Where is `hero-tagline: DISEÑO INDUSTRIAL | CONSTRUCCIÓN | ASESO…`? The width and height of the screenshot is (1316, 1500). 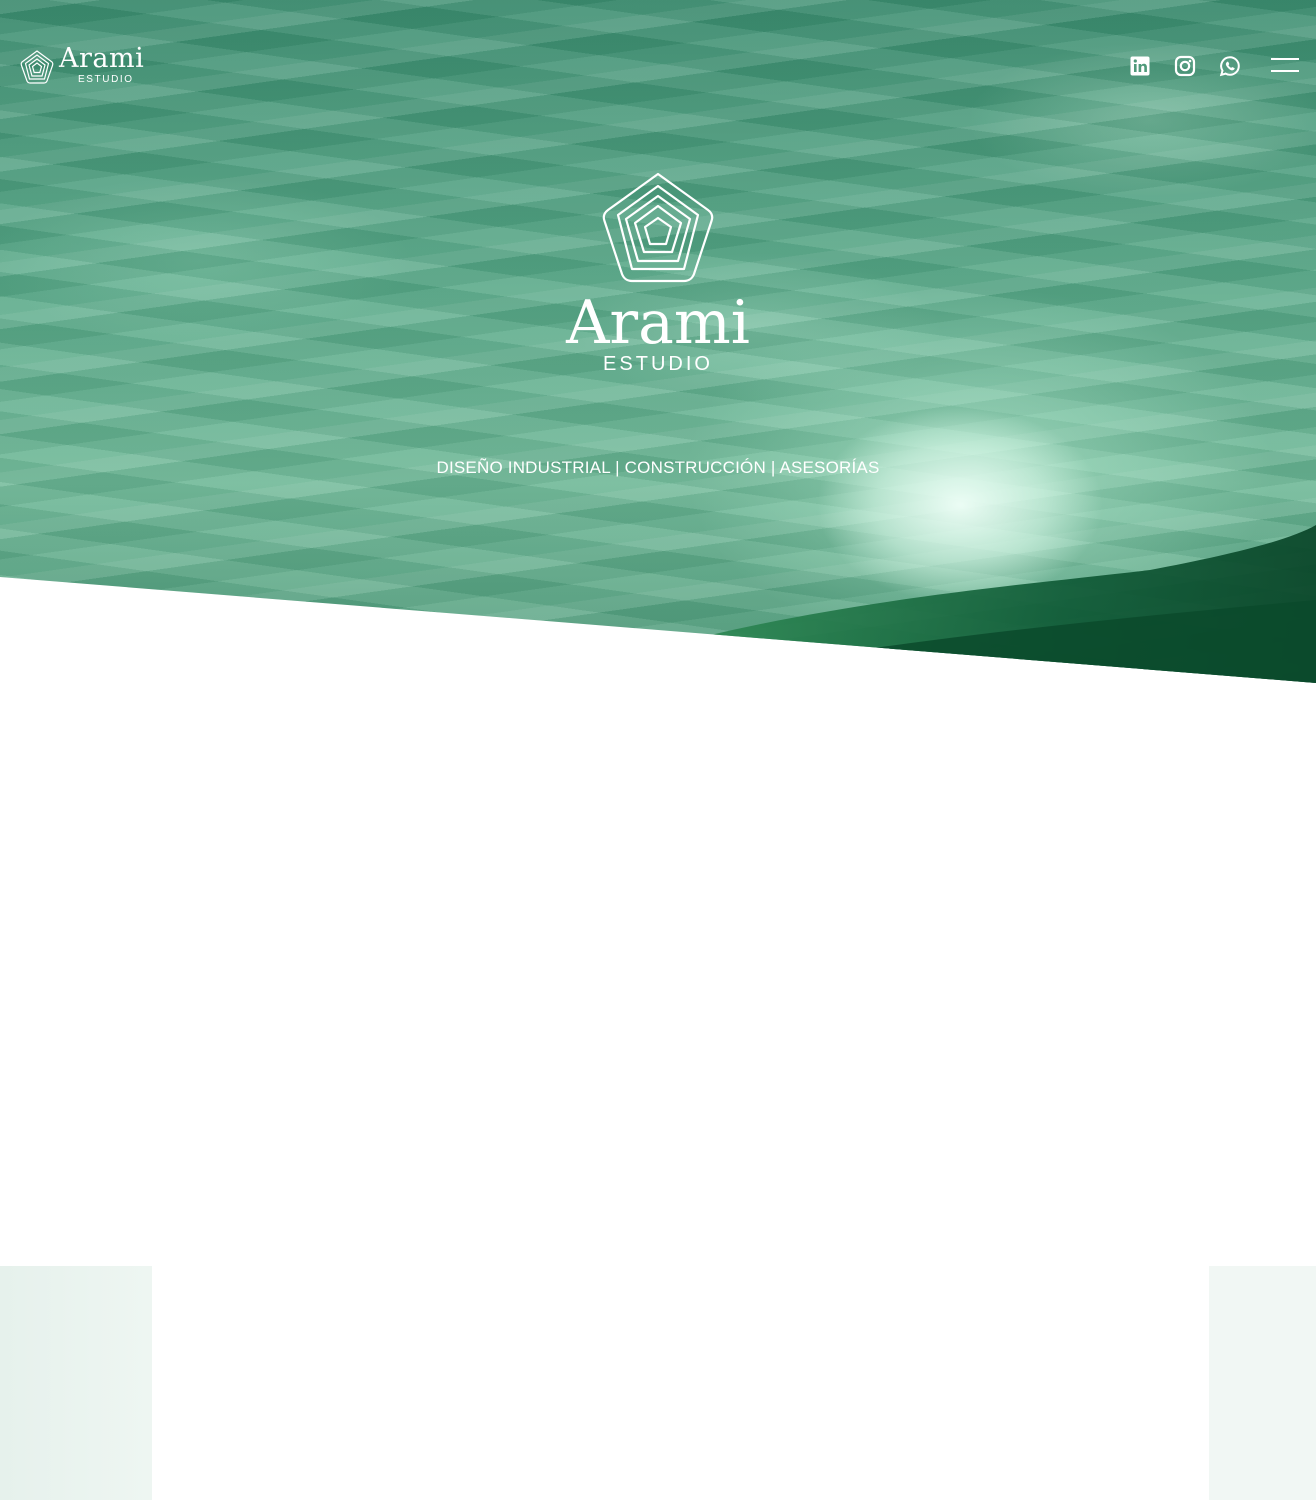 hero-tagline: DISEÑO INDUSTRIAL | CONSTRUCCIÓN | ASESO… is located at coordinates (658, 467).